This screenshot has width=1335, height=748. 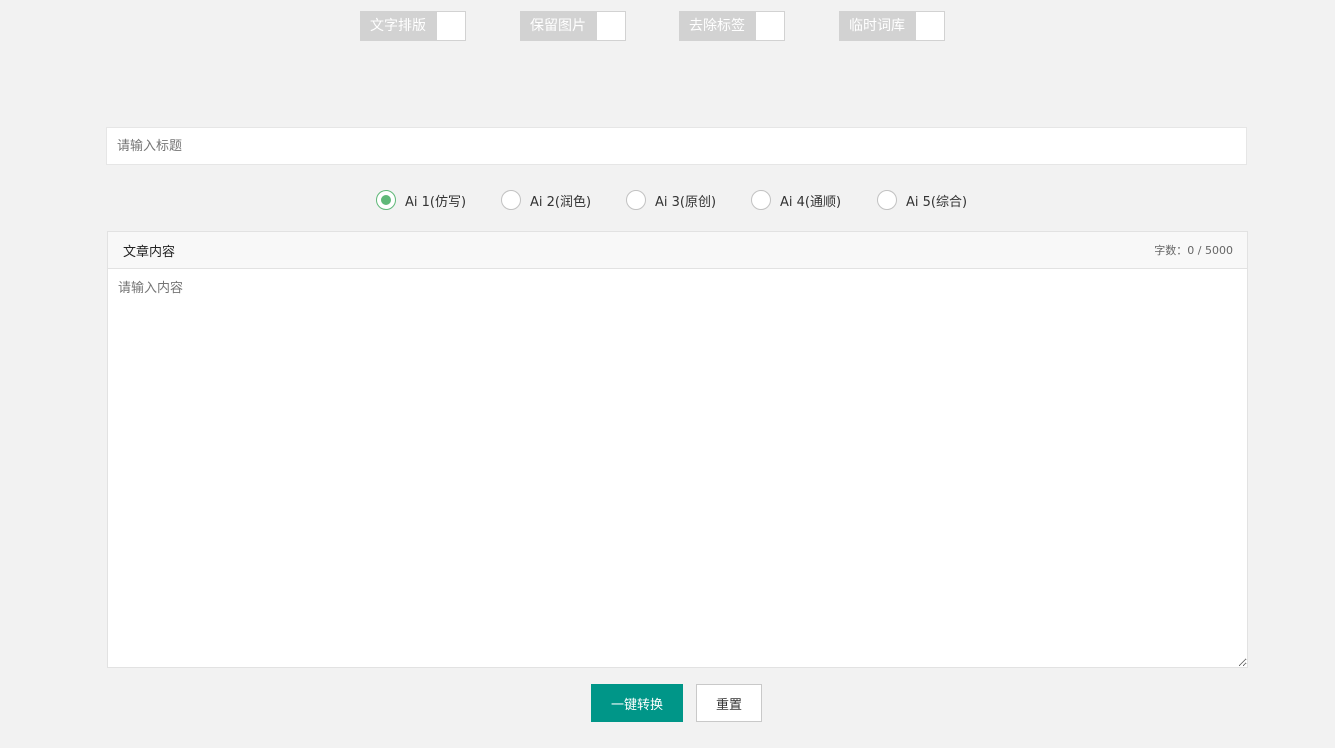 What do you see at coordinates (637, 703) in the screenshot?
I see `convert-button: 一键转换` at bounding box center [637, 703].